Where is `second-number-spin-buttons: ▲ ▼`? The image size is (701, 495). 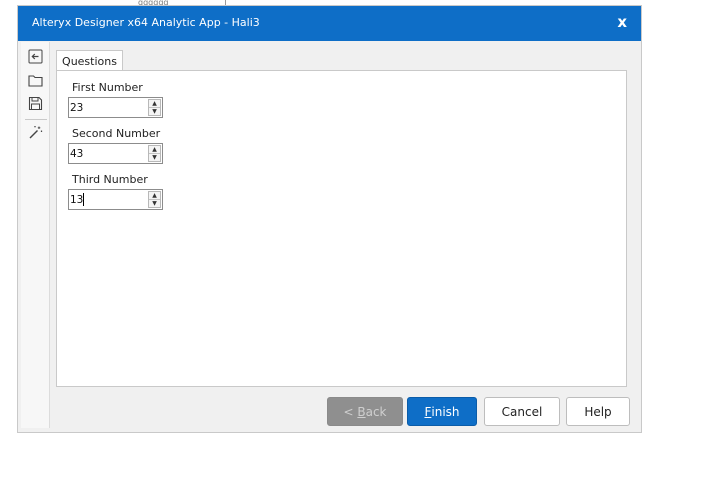 second-number-spin-buttons: ▲ ▼ is located at coordinates (154, 153).